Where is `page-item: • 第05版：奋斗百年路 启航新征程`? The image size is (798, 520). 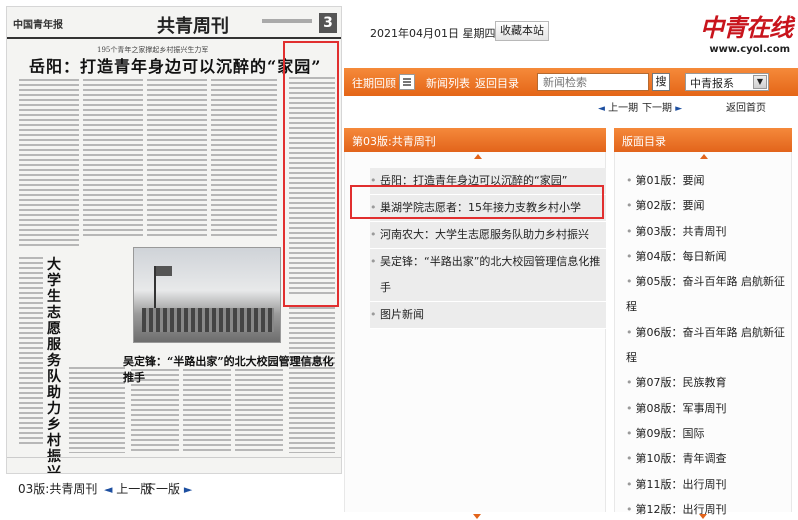 page-item: • 第05版：奋斗百年路 启航新征程 is located at coordinates (709, 294).